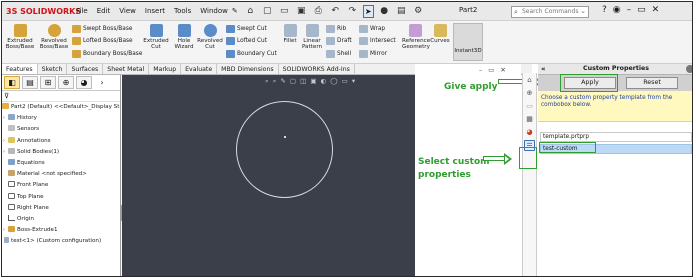 This screenshot has height=280, width=696. I want to click on tree-item-configuration: test<1> (Custom configuration), so click(61, 241).